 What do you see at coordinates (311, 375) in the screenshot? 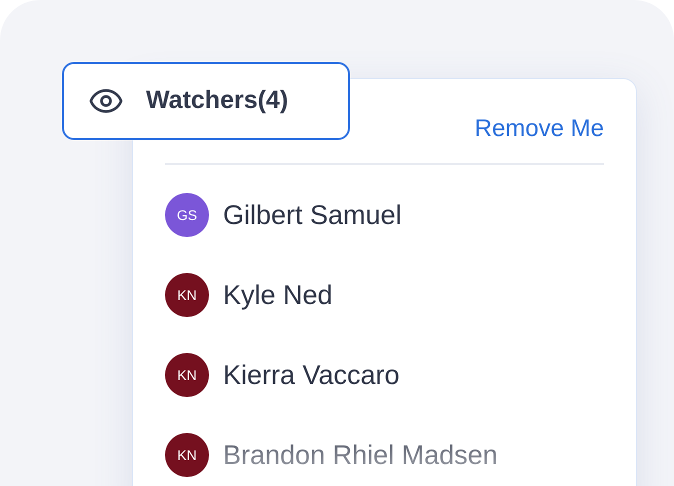
I see `watcher-name: Kierra Vaccaro` at bounding box center [311, 375].